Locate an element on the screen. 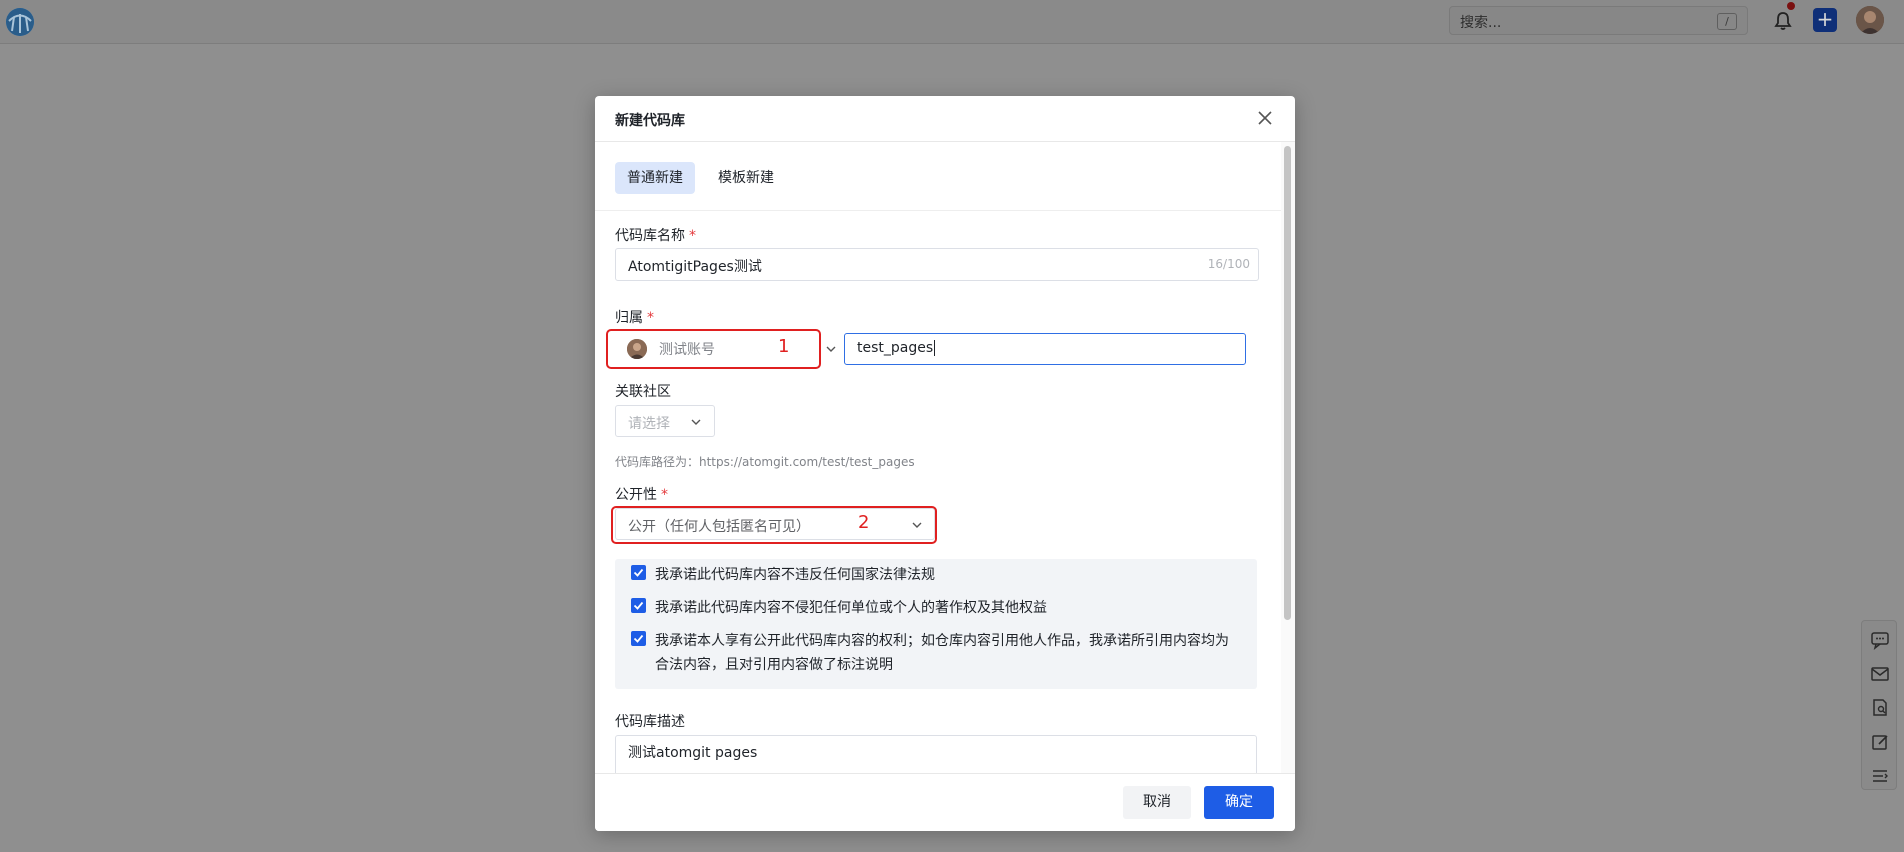 This screenshot has height=852, width=1904. mail-icon is located at coordinates (1880, 674).